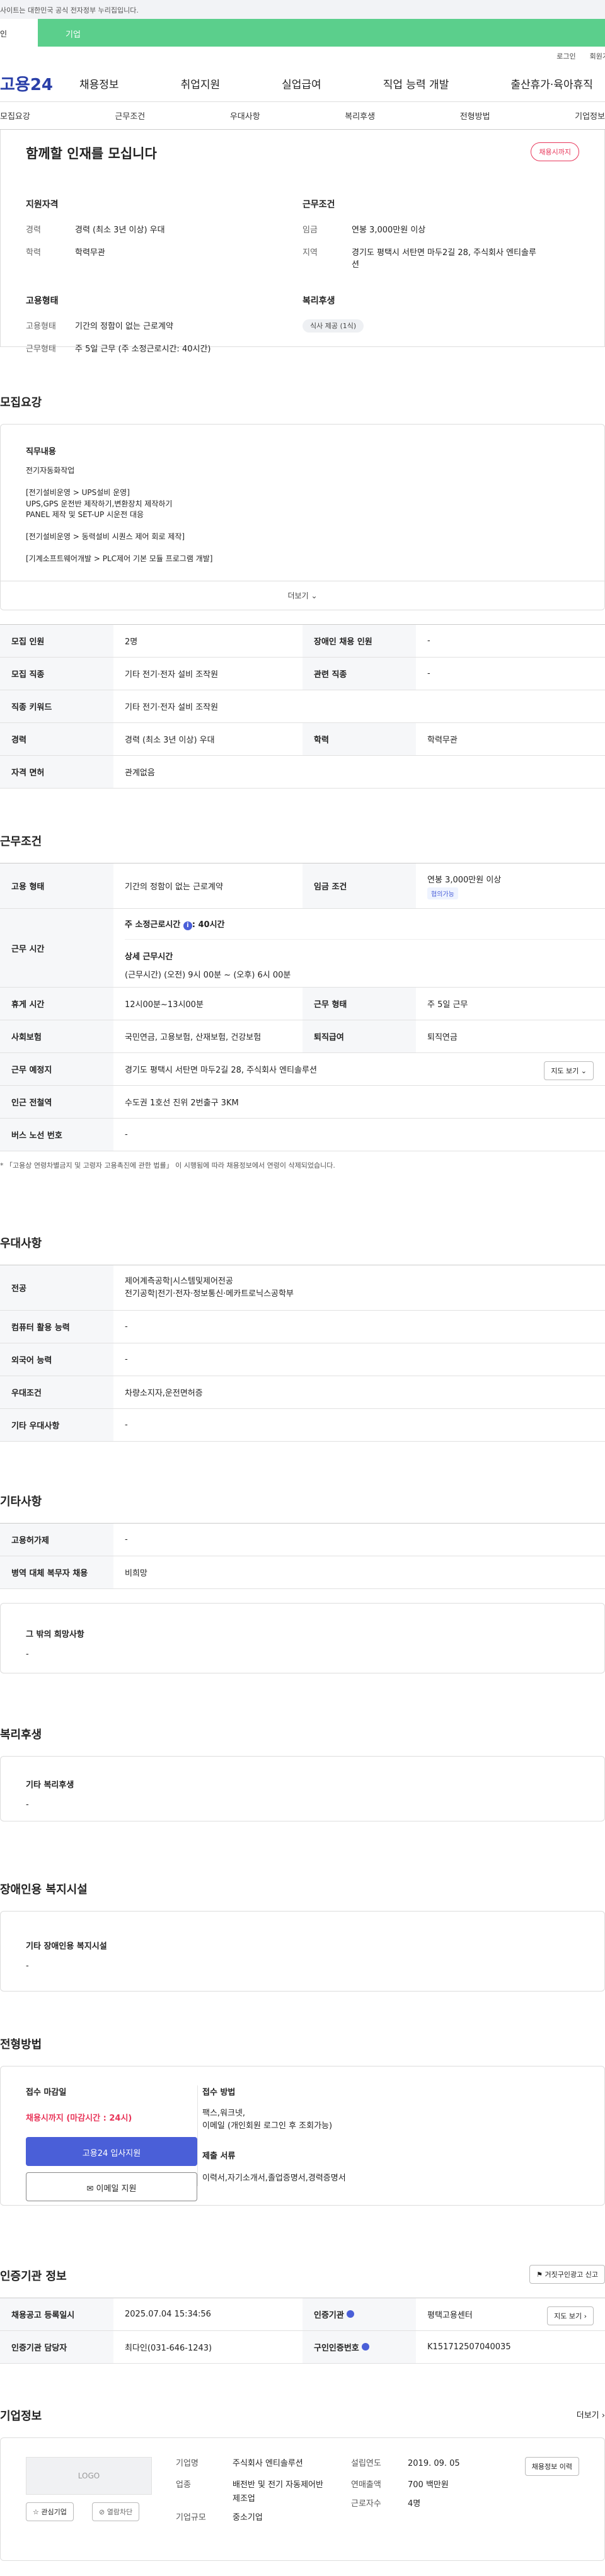 This screenshot has width=605, height=2576. Describe the element at coordinates (278, 2492) in the screenshot. I see `info-value: 배전반 및 전기 자동제어반 제조업` at that location.